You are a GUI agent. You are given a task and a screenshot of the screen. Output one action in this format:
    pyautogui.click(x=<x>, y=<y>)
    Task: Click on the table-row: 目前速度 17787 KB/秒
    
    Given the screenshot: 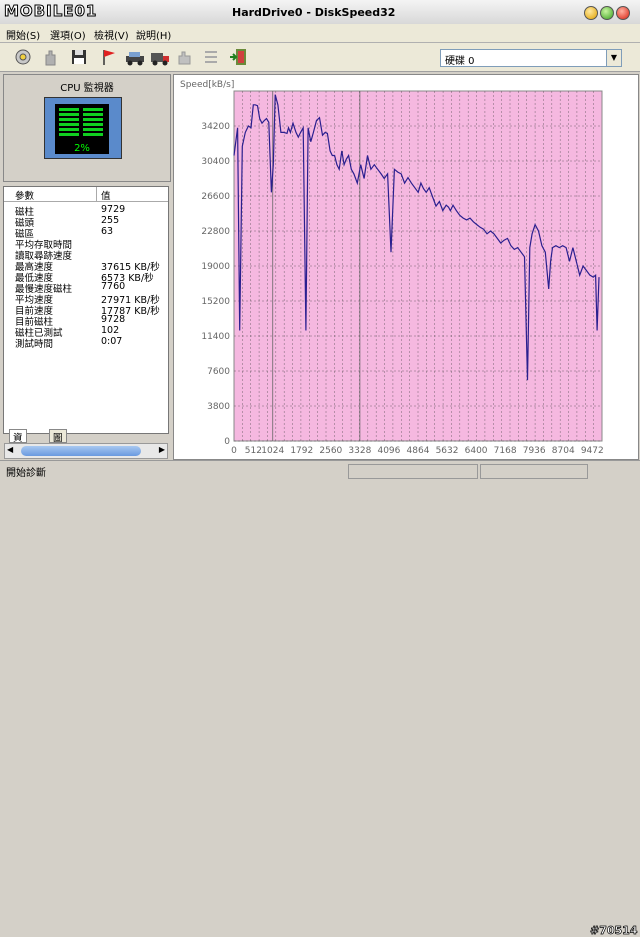 What is the action you would take?
    pyautogui.click(x=86, y=310)
    